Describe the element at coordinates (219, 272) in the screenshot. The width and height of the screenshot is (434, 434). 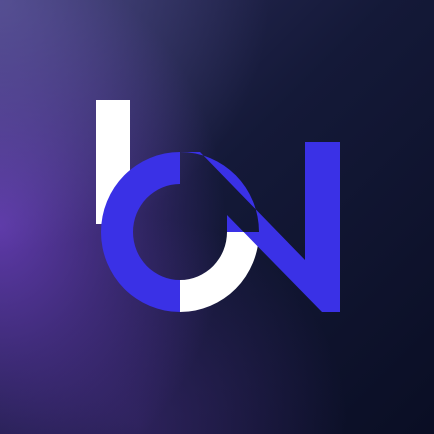
I see `logo-bowl-white` at that location.